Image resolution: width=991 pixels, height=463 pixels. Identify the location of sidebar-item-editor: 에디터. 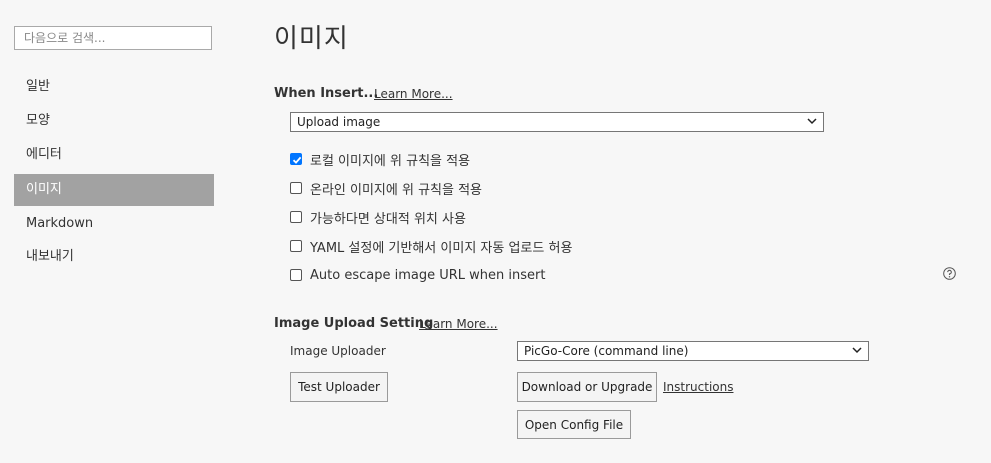
(114, 155).